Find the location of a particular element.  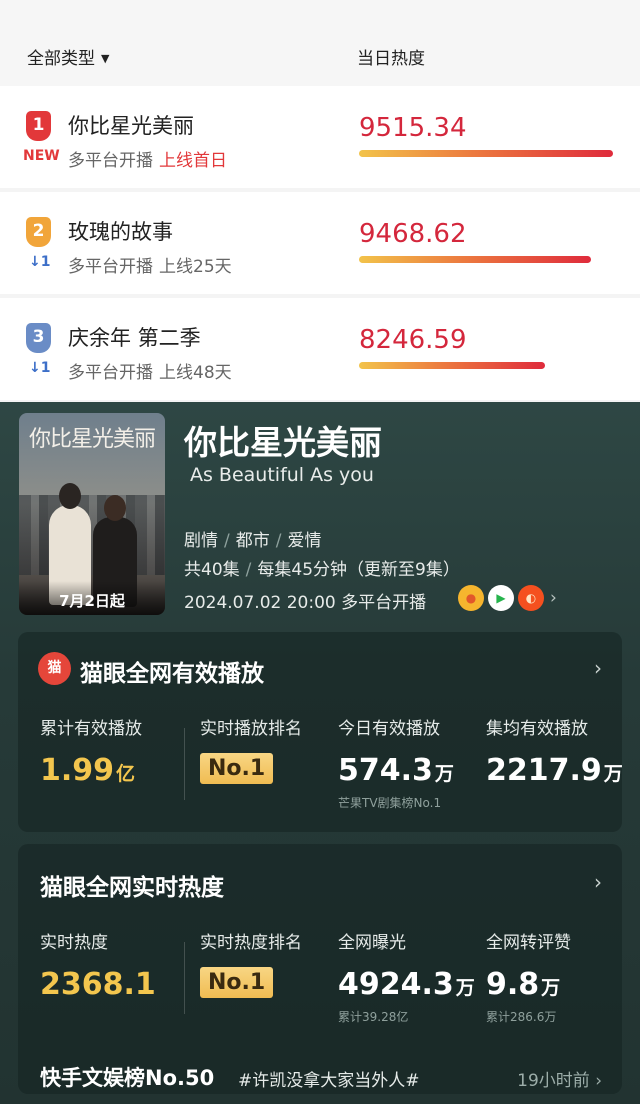

stat-value: 574.3 万 is located at coordinates (396, 770).